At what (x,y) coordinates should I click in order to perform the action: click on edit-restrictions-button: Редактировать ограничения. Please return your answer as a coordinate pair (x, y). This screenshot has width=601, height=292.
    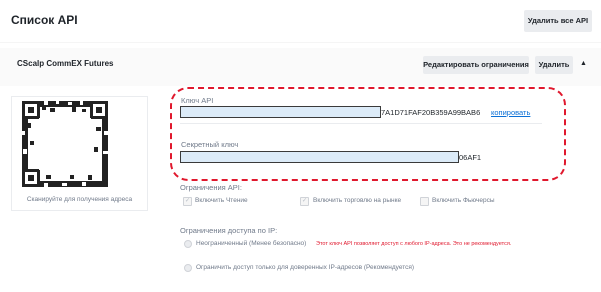
    Looking at the image, I should click on (476, 65).